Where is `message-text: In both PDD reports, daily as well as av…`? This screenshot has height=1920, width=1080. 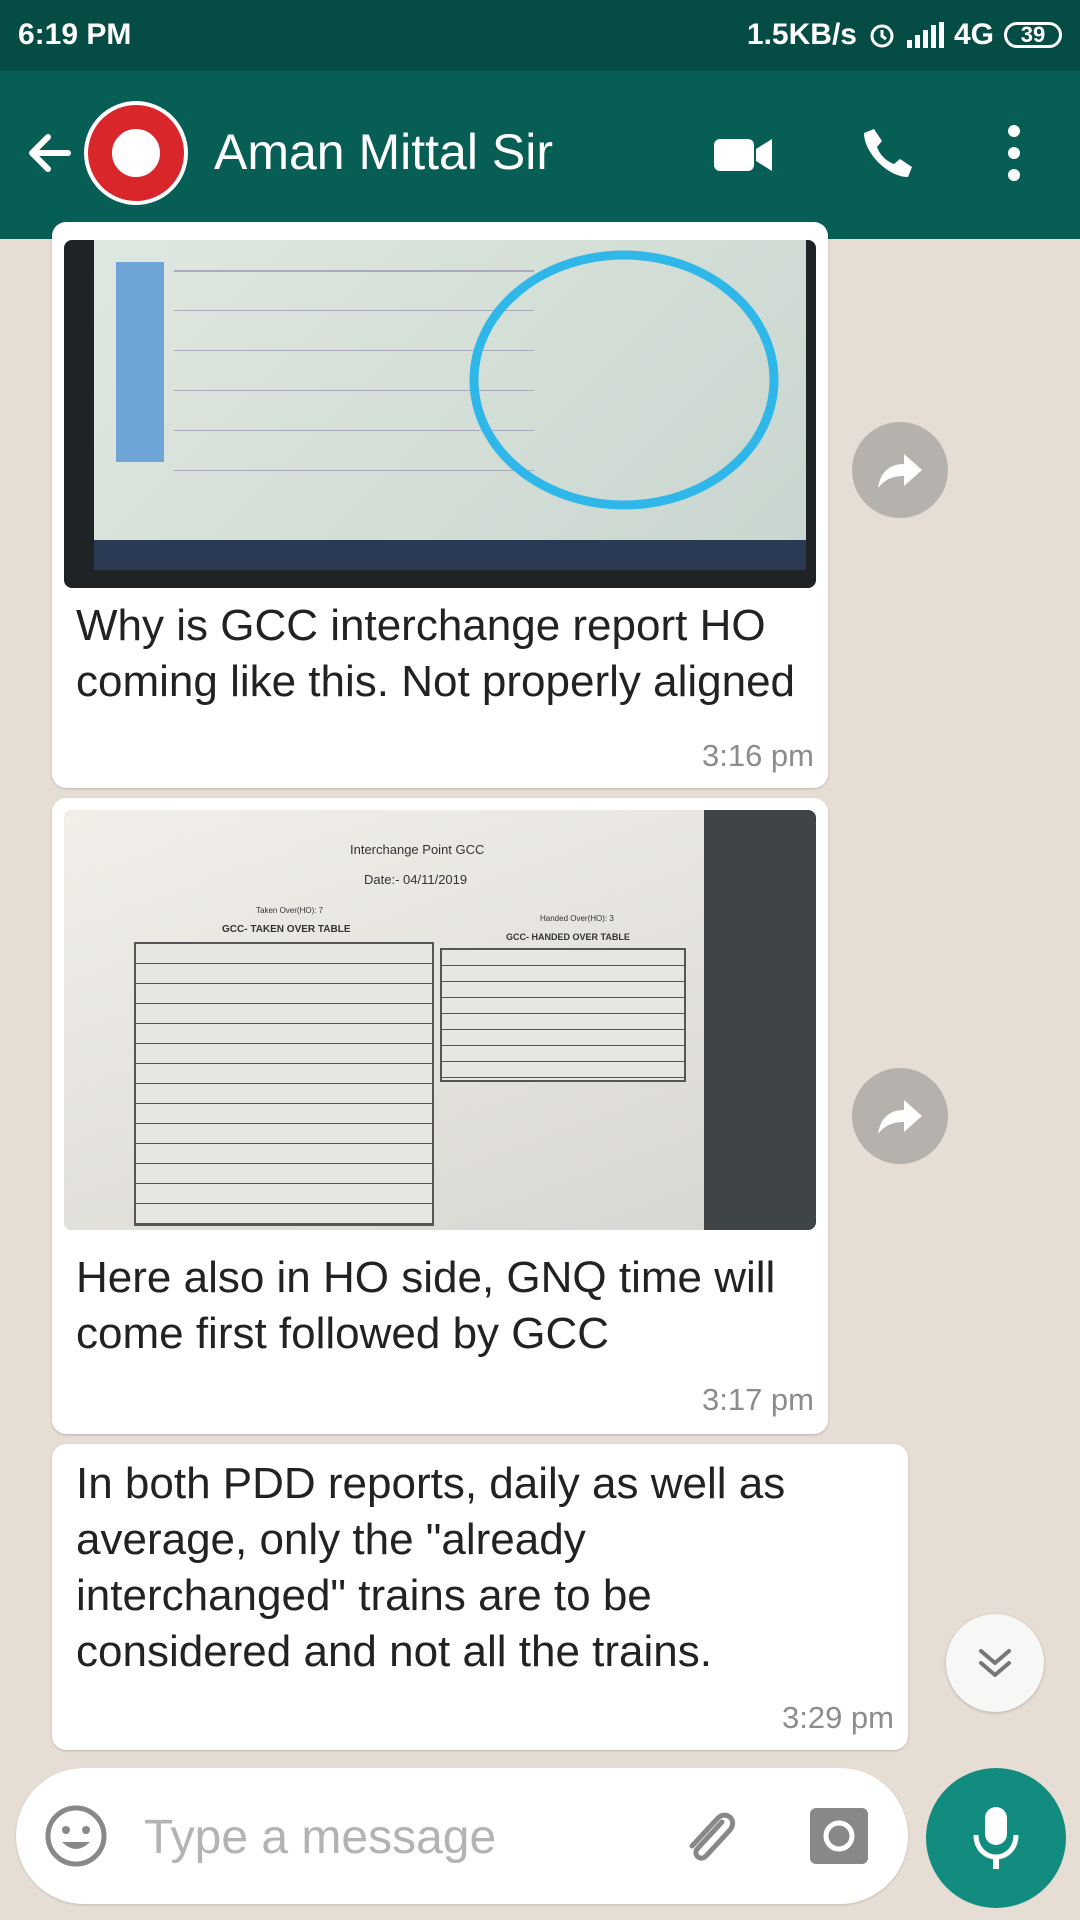
message-text: In both PDD reports, daily as well as av… is located at coordinates (431, 1567).